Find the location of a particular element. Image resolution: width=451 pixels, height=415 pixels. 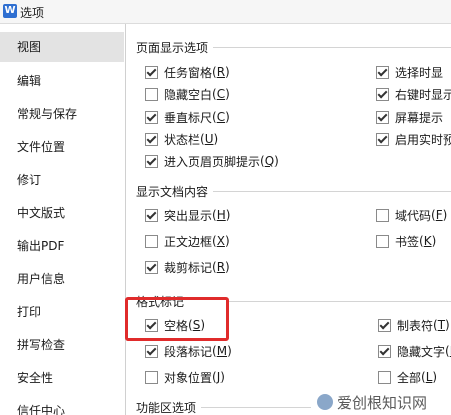

option-label: 进入页眉页脚提示 is located at coordinates (212, 161).